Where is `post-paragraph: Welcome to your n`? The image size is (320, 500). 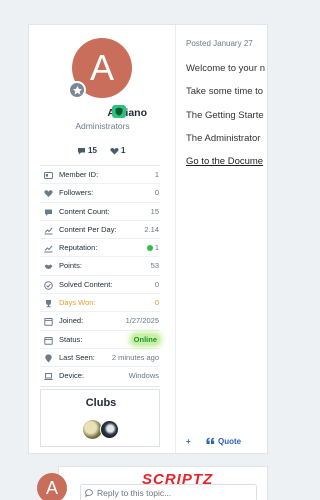 post-paragraph: Welcome to your n is located at coordinates (226, 68).